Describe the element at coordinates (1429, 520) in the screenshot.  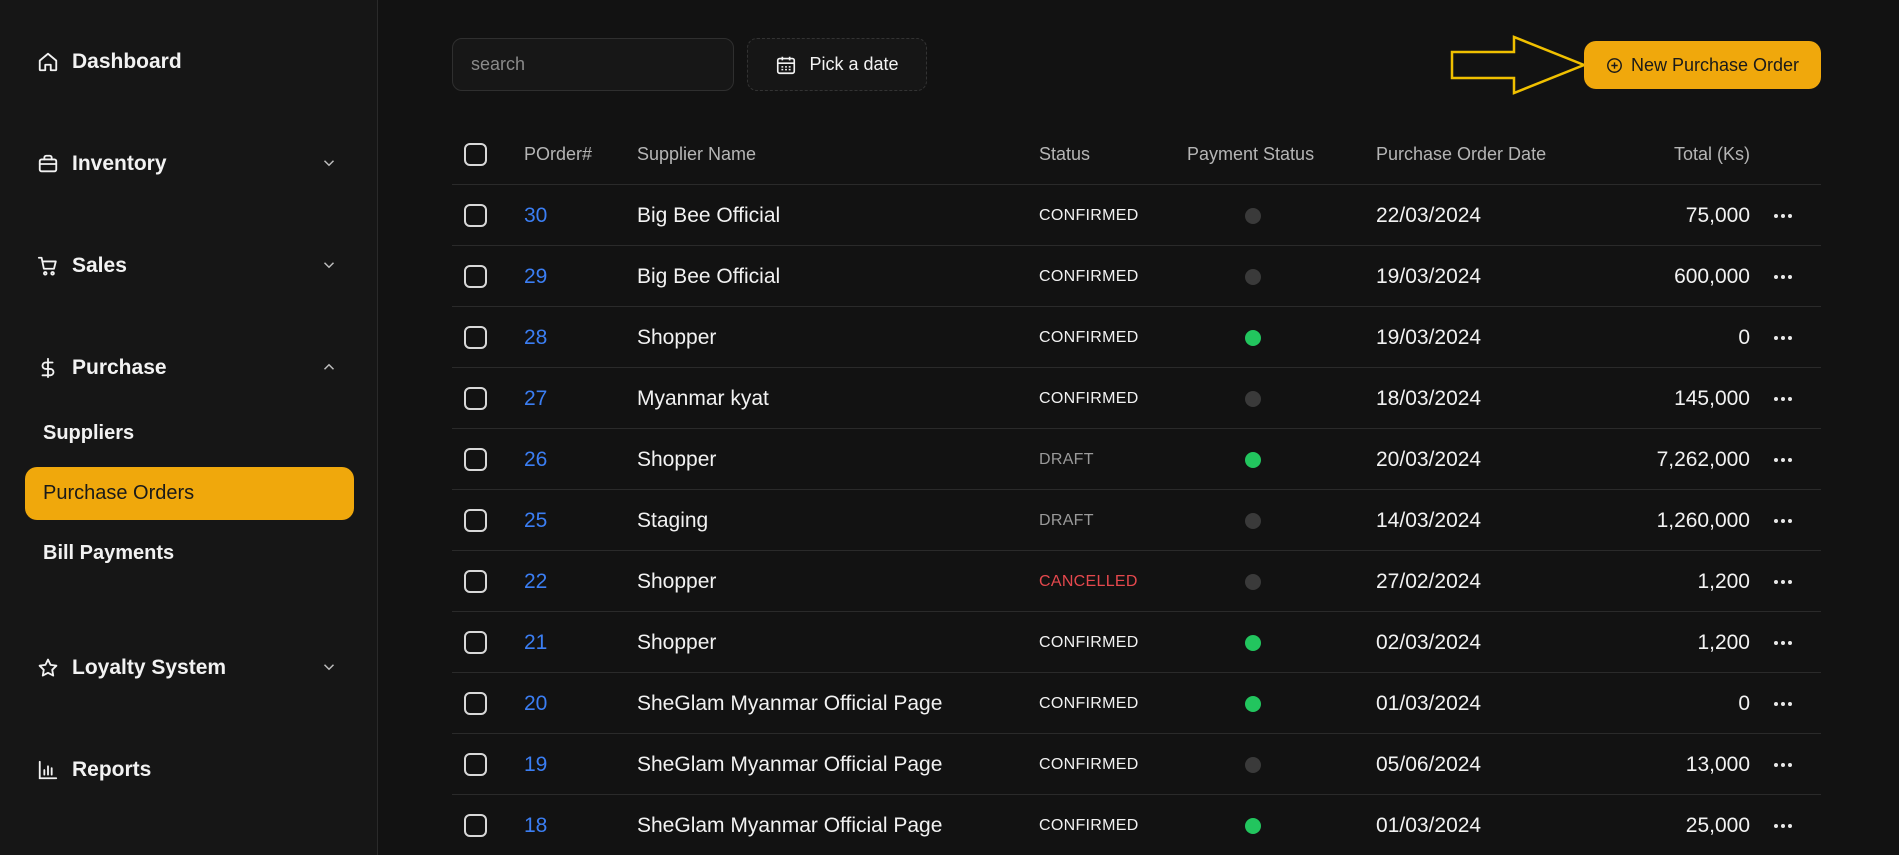
I see `purchase-order-date: 14/03/2024` at that location.